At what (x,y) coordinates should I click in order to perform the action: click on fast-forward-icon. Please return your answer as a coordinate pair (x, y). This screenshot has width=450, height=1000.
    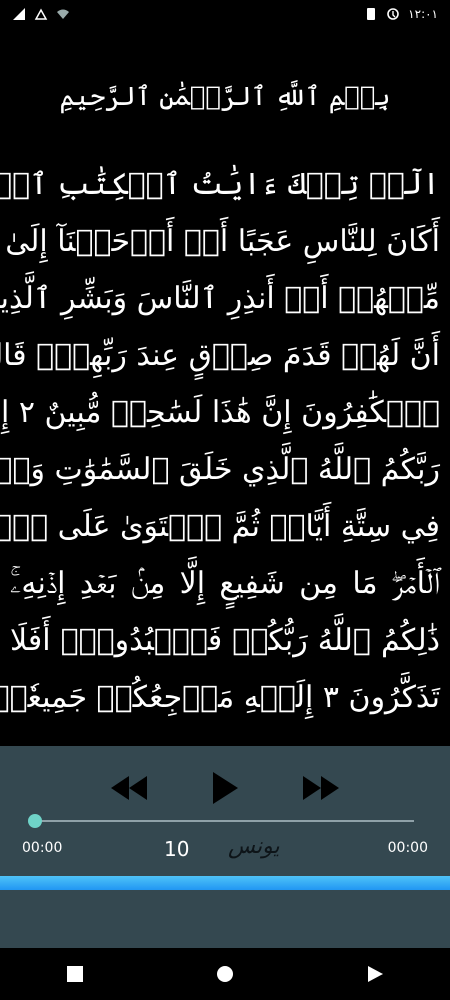
    Looking at the image, I should click on (321, 788).